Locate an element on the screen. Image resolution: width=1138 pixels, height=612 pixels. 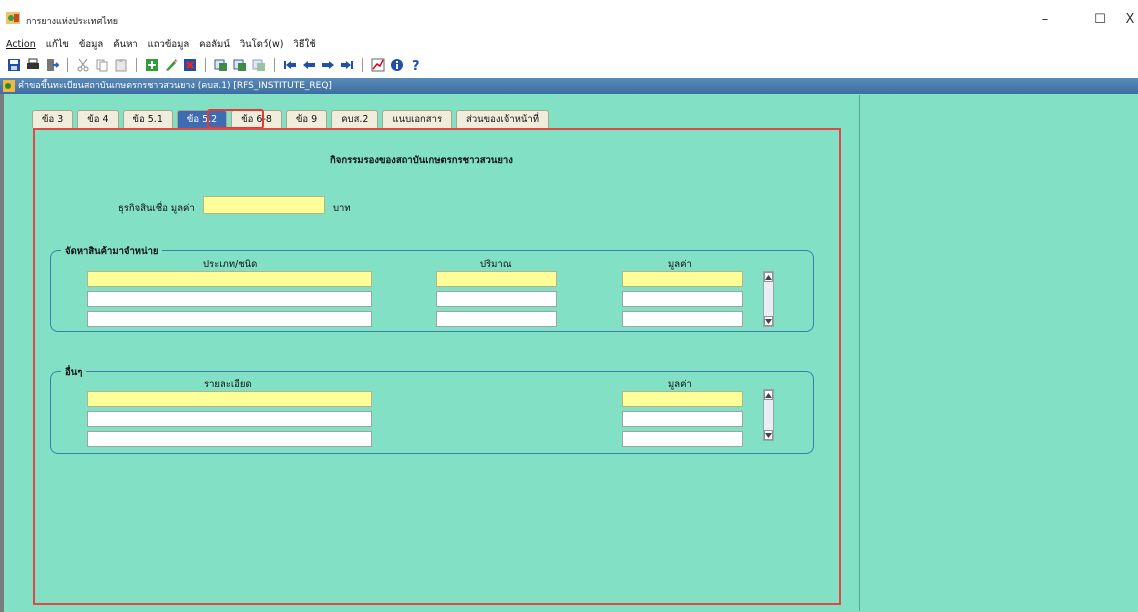
delete-record-icon is located at coordinates (190, 65).